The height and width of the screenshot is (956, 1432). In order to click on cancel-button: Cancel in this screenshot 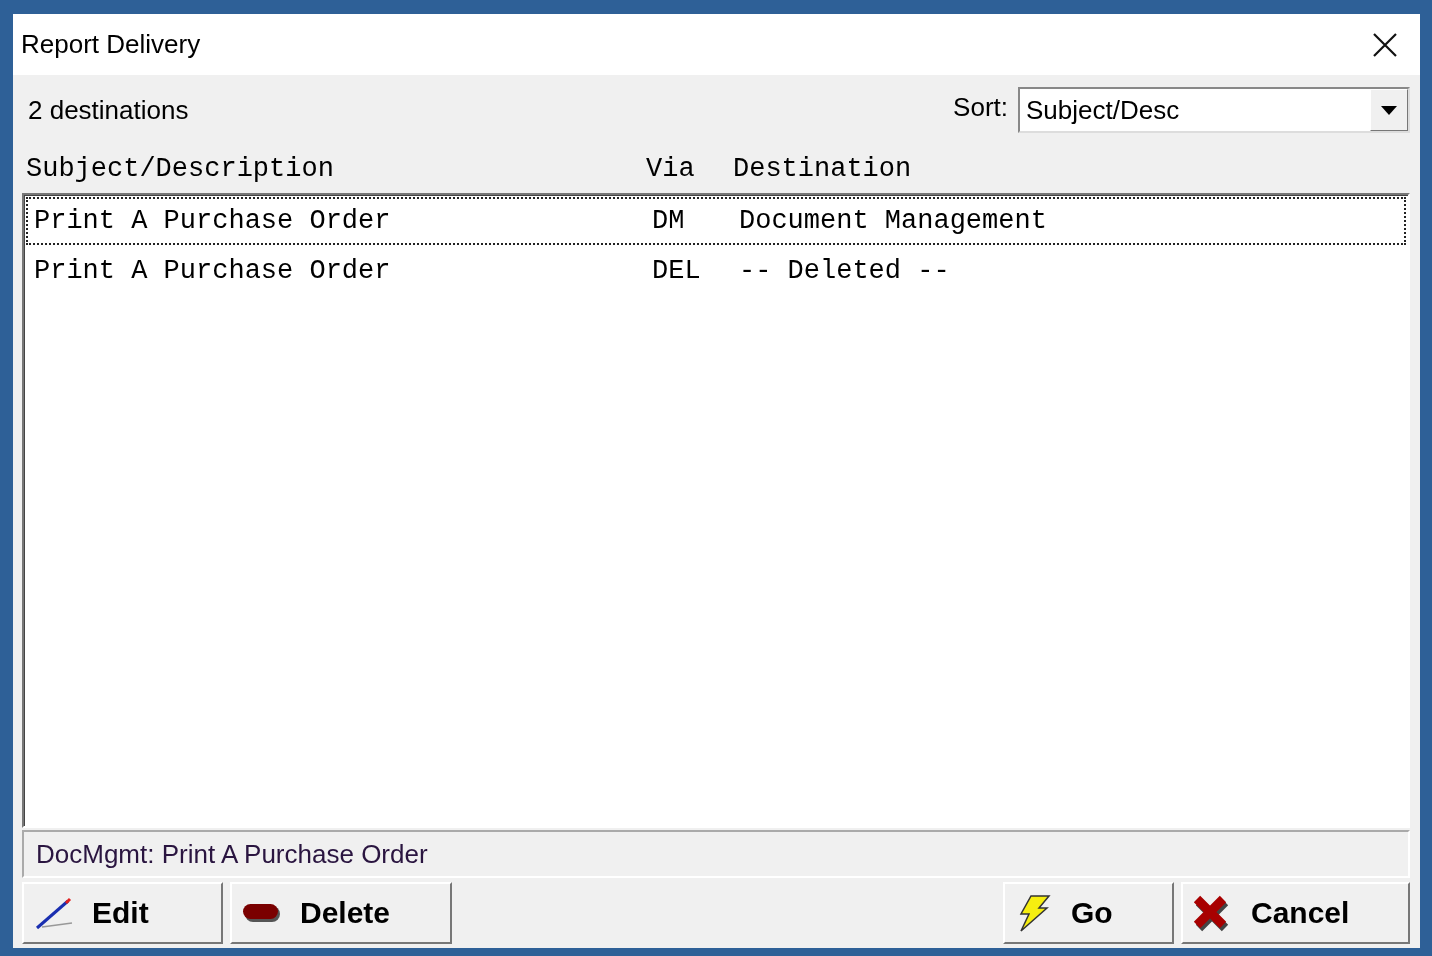, I will do `click(1295, 913)`.